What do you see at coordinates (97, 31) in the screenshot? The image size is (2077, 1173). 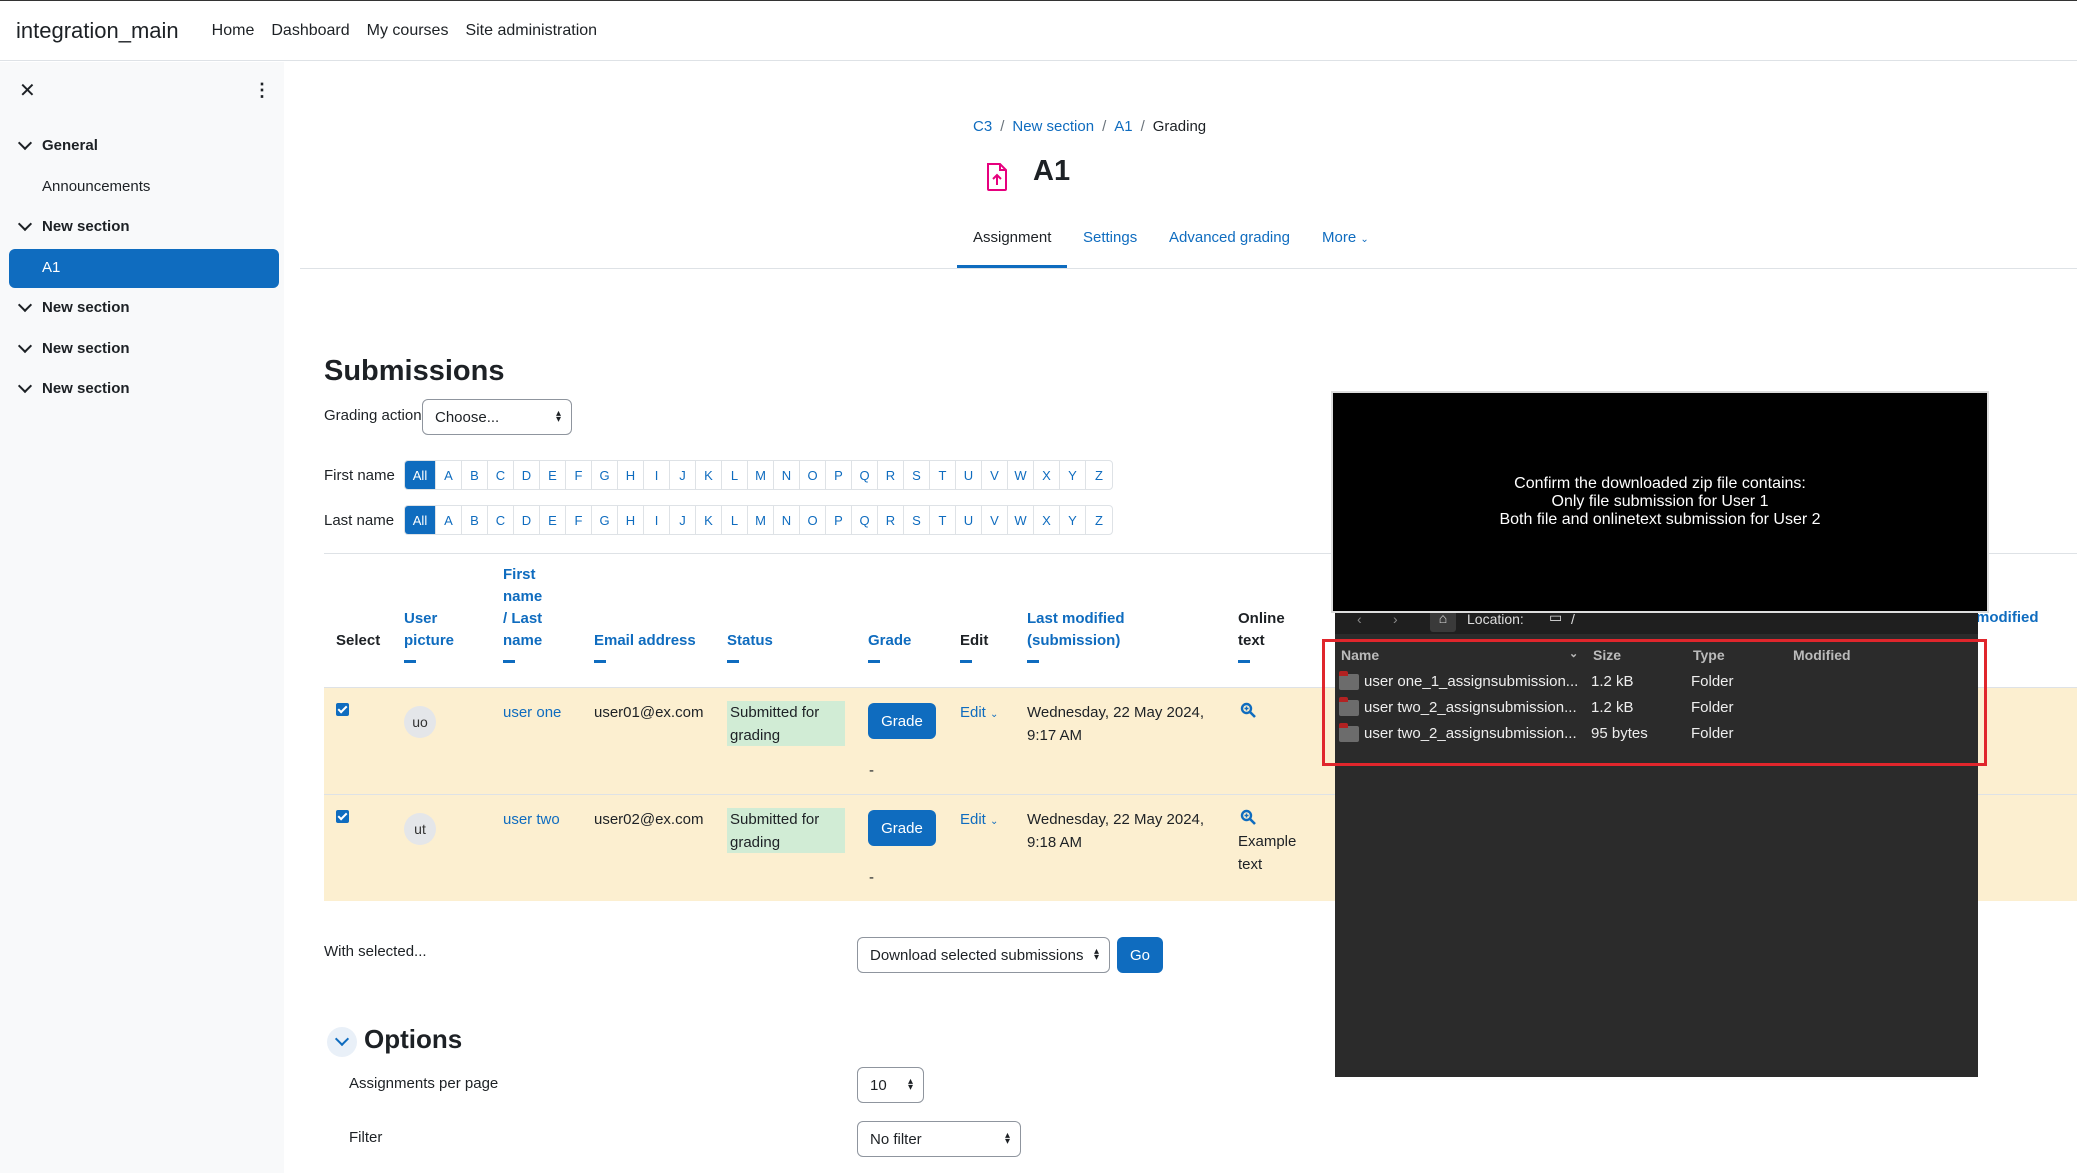 I see `site-brand: integration_main` at bounding box center [97, 31].